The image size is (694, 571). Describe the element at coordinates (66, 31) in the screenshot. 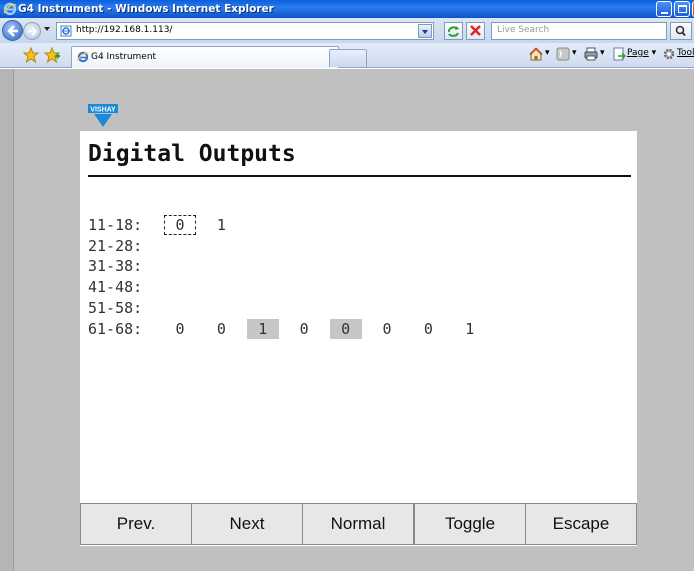

I see `page-icon` at that location.